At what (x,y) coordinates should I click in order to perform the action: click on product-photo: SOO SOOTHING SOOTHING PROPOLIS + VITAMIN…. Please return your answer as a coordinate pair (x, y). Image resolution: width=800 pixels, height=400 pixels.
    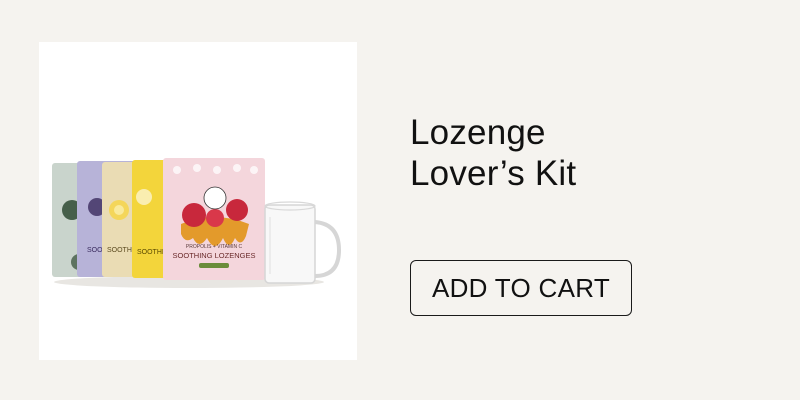
    Looking at the image, I should click on (197, 223).